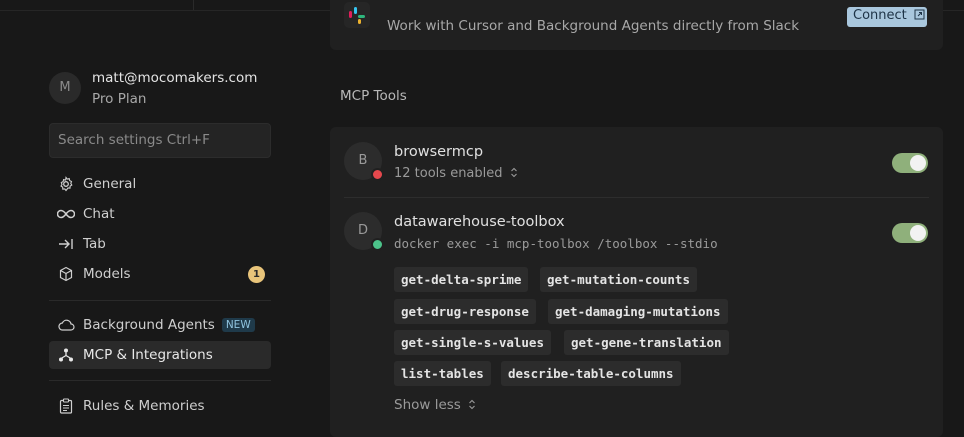 This screenshot has height=437, width=964. I want to click on search-input: Search settings Ctrl+F, so click(160, 140).